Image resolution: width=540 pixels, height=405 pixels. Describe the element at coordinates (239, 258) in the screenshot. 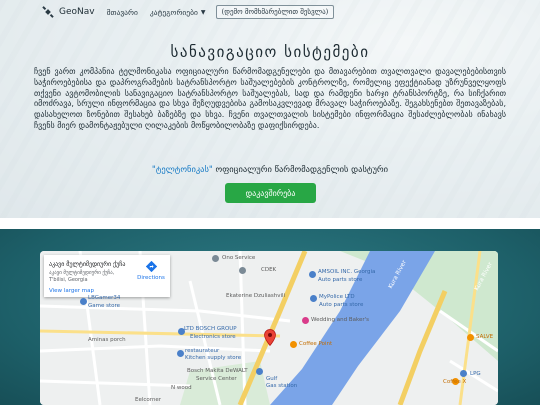

I see `map-label: Ono Service` at that location.